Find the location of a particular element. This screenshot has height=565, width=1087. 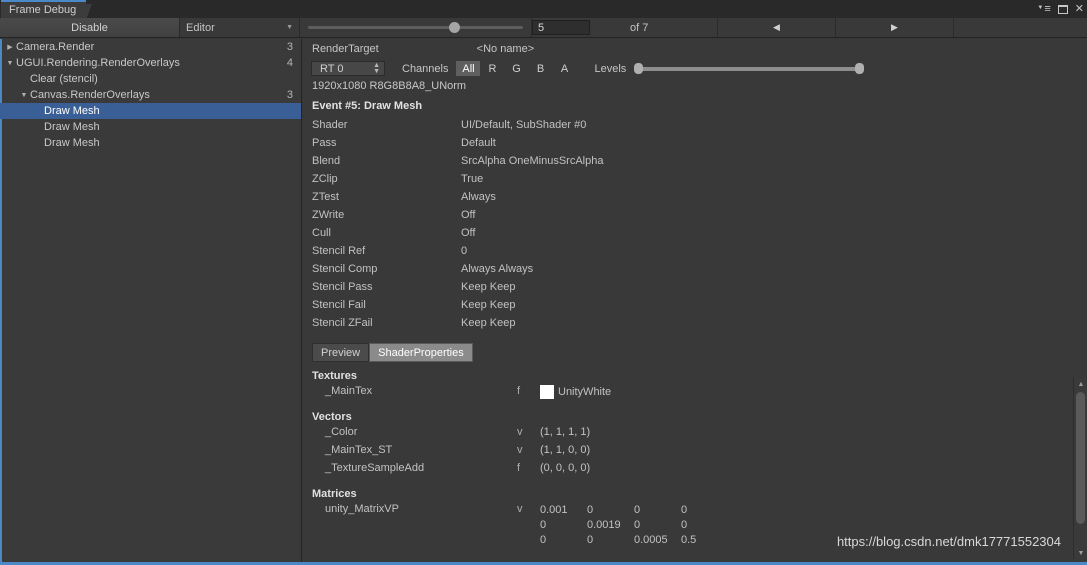

render-target-label: RenderTarget is located at coordinates (345, 48).